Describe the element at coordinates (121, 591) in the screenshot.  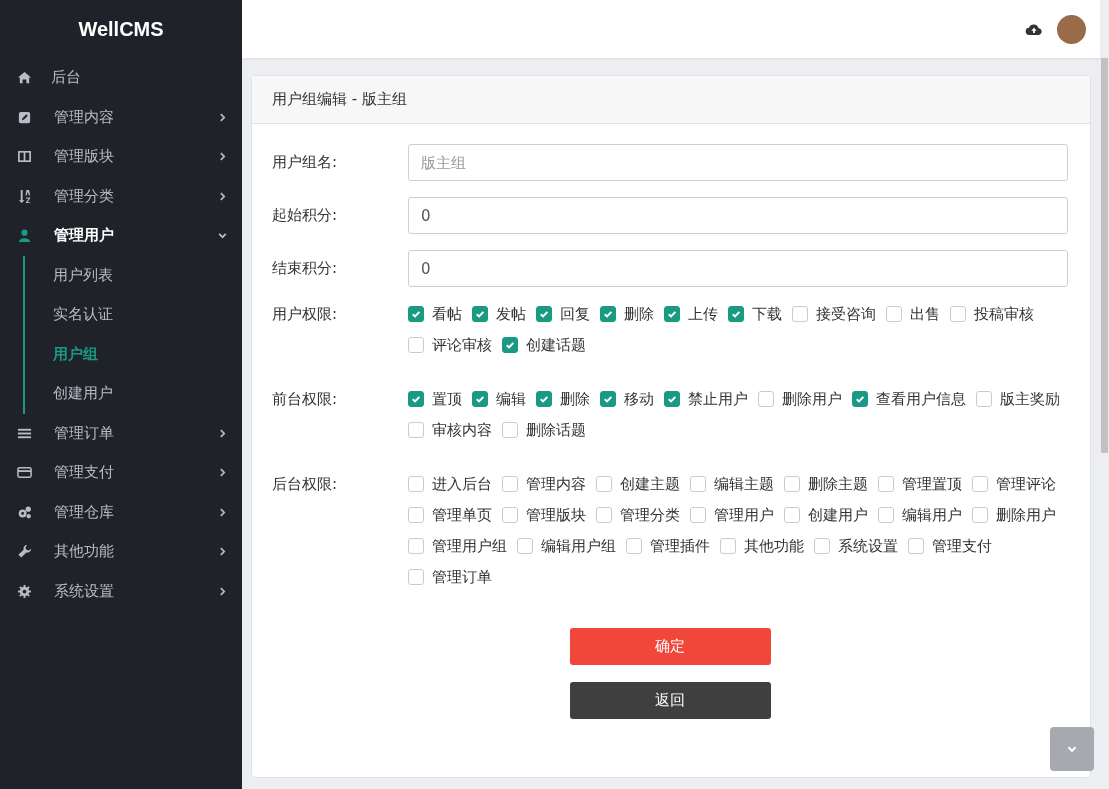
I see `sidebar-item: 系统设置` at that location.